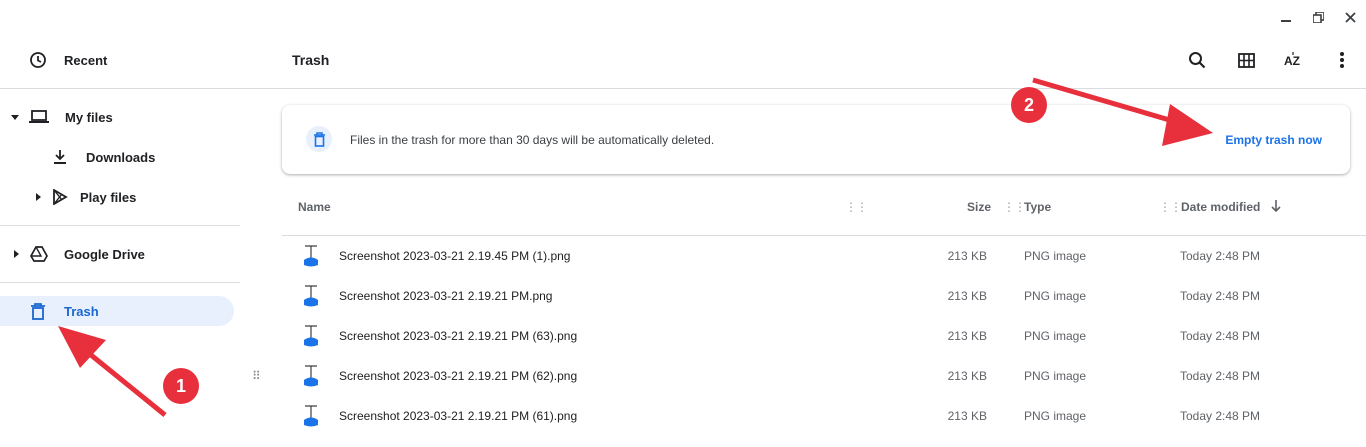 The height and width of the screenshot is (447, 1366). What do you see at coordinates (181, 386) in the screenshot?
I see `annotation-badge-1: 1` at bounding box center [181, 386].